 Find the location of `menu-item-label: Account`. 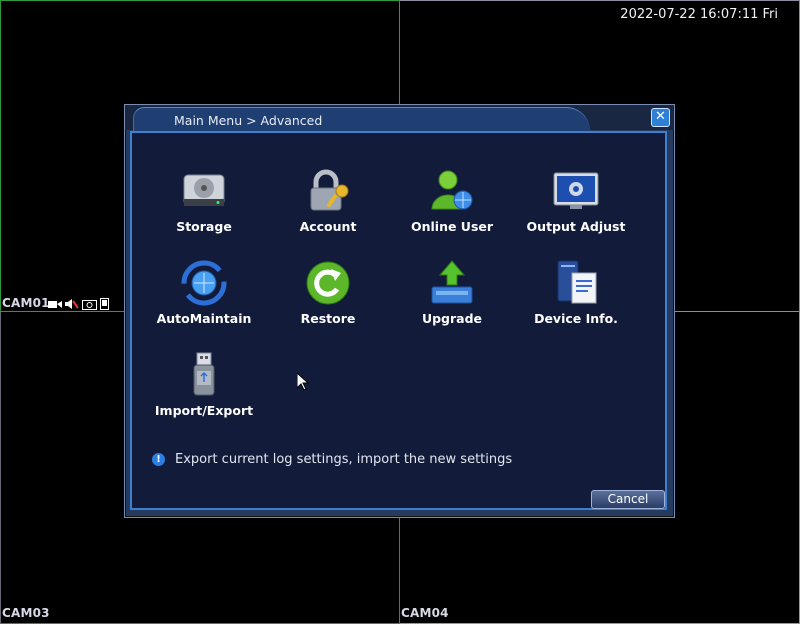

menu-item-label: Account is located at coordinates (328, 226).